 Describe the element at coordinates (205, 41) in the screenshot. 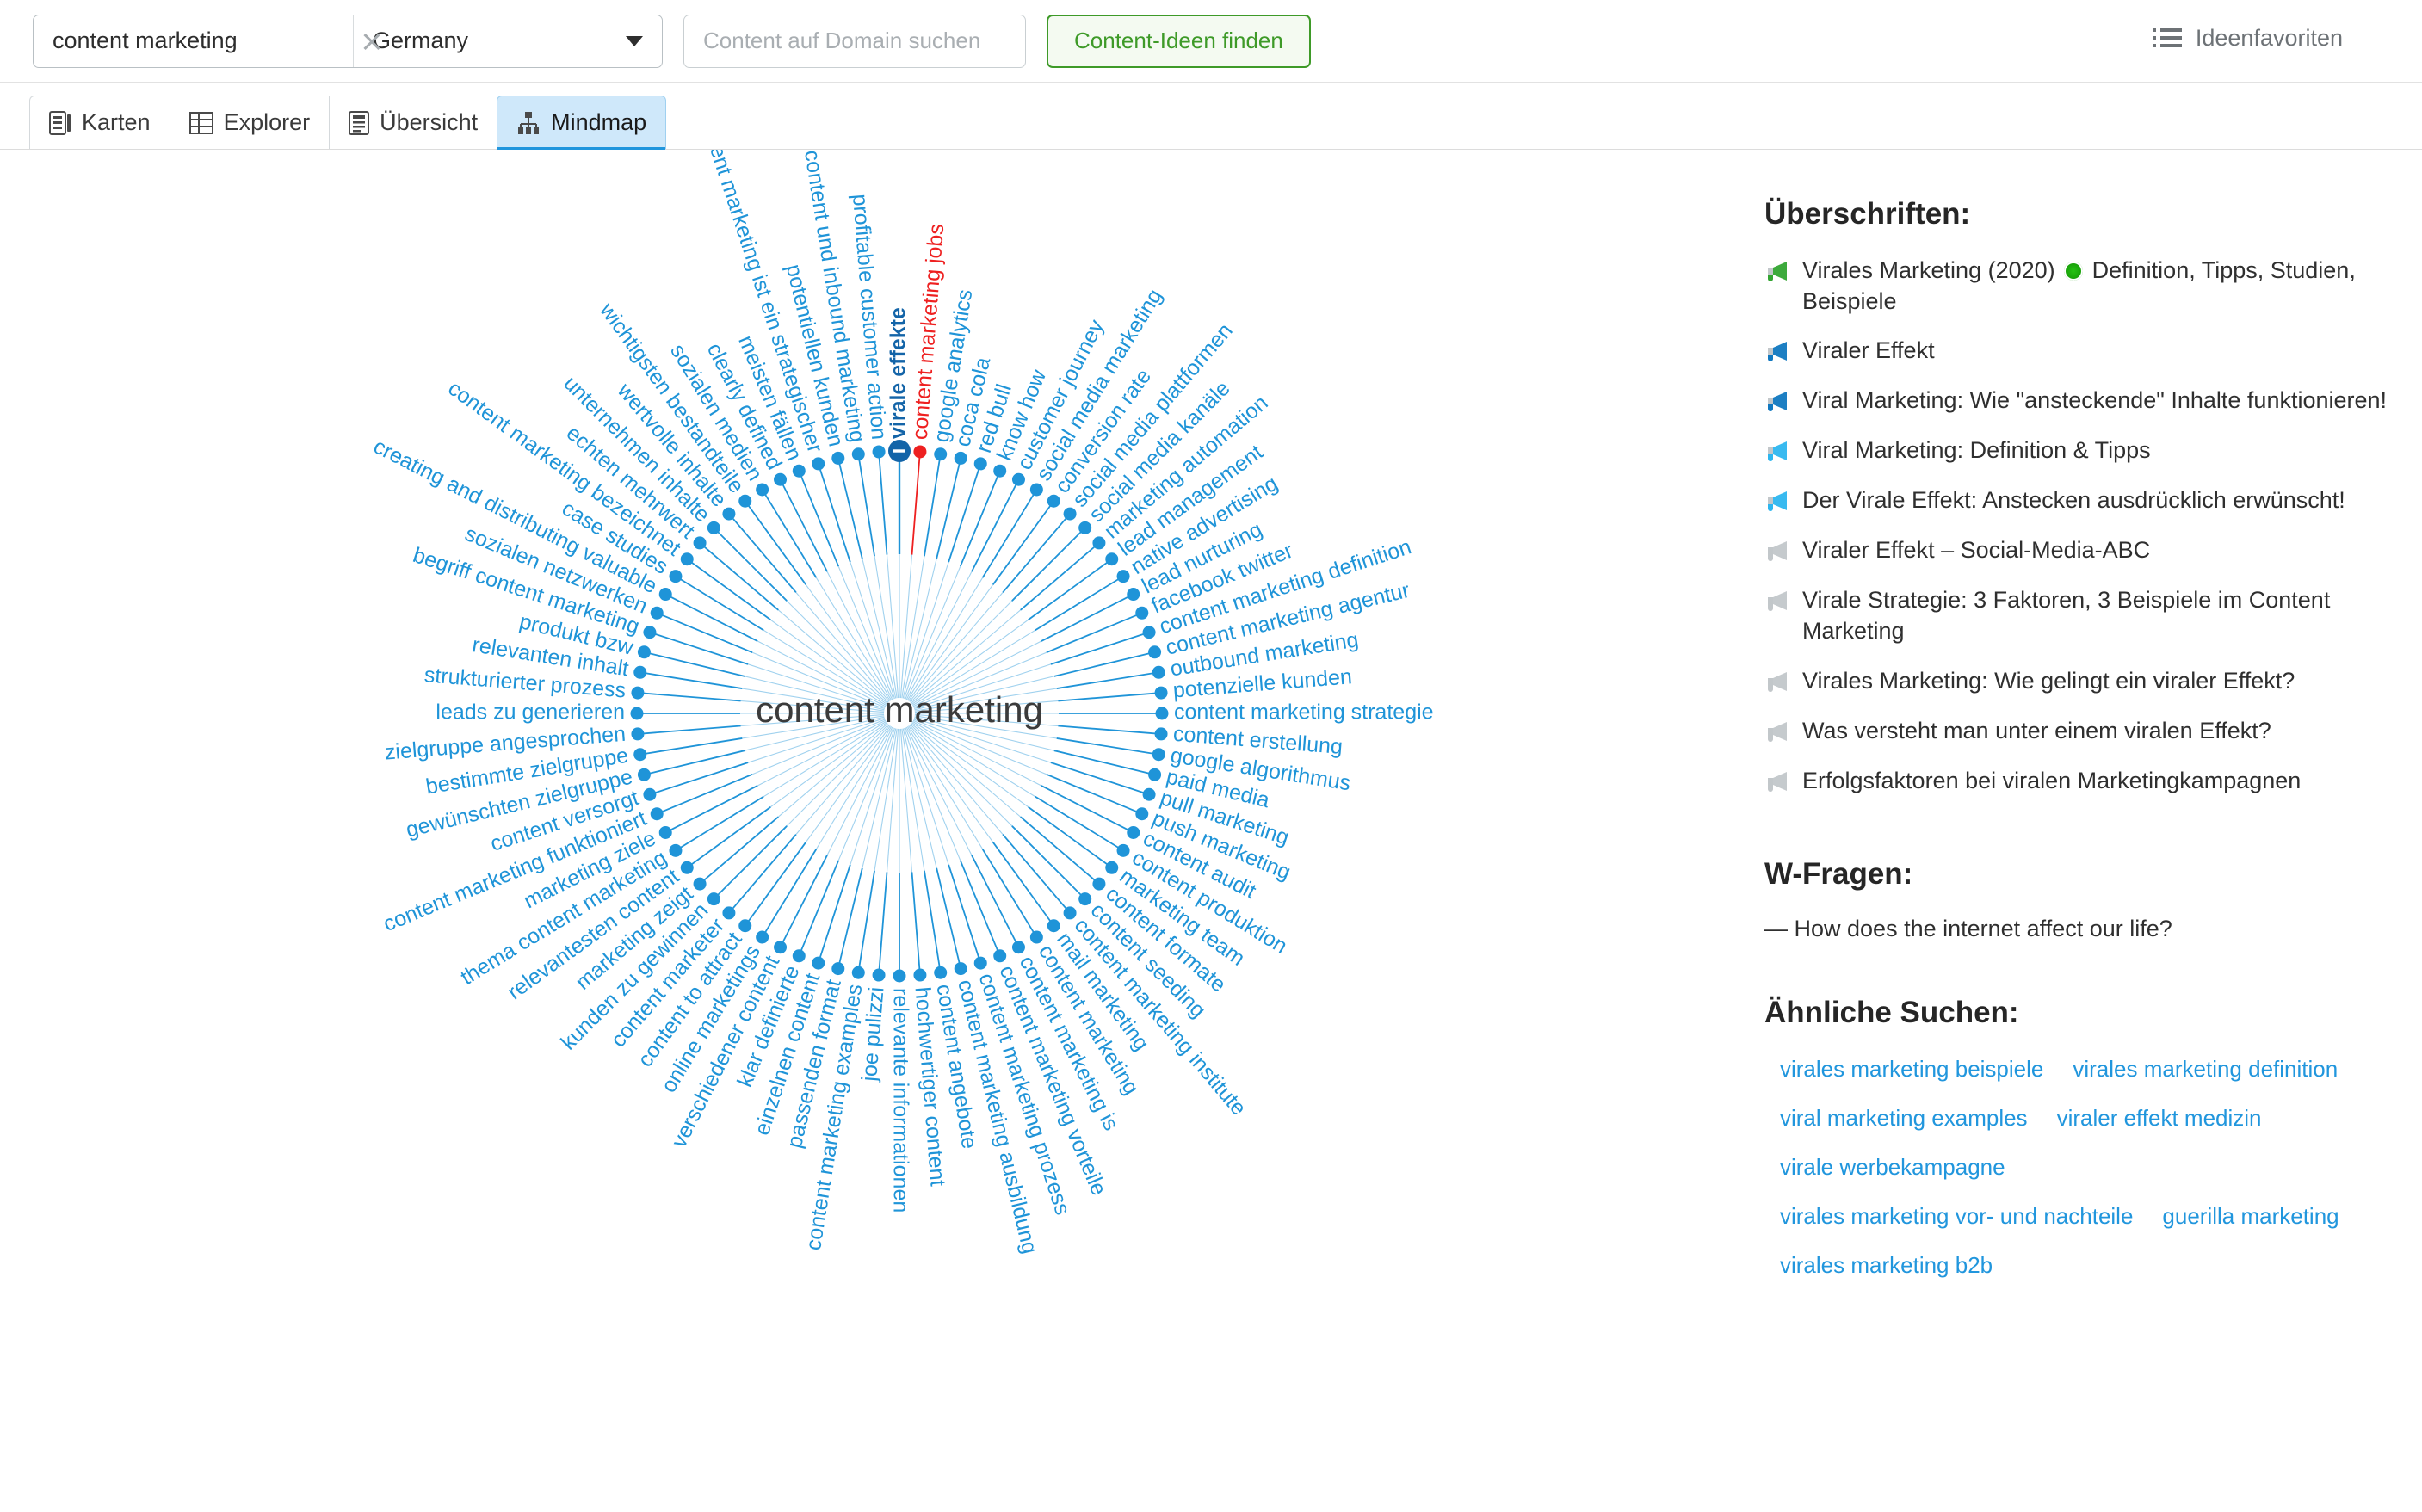

I see `keyword-input` at that location.